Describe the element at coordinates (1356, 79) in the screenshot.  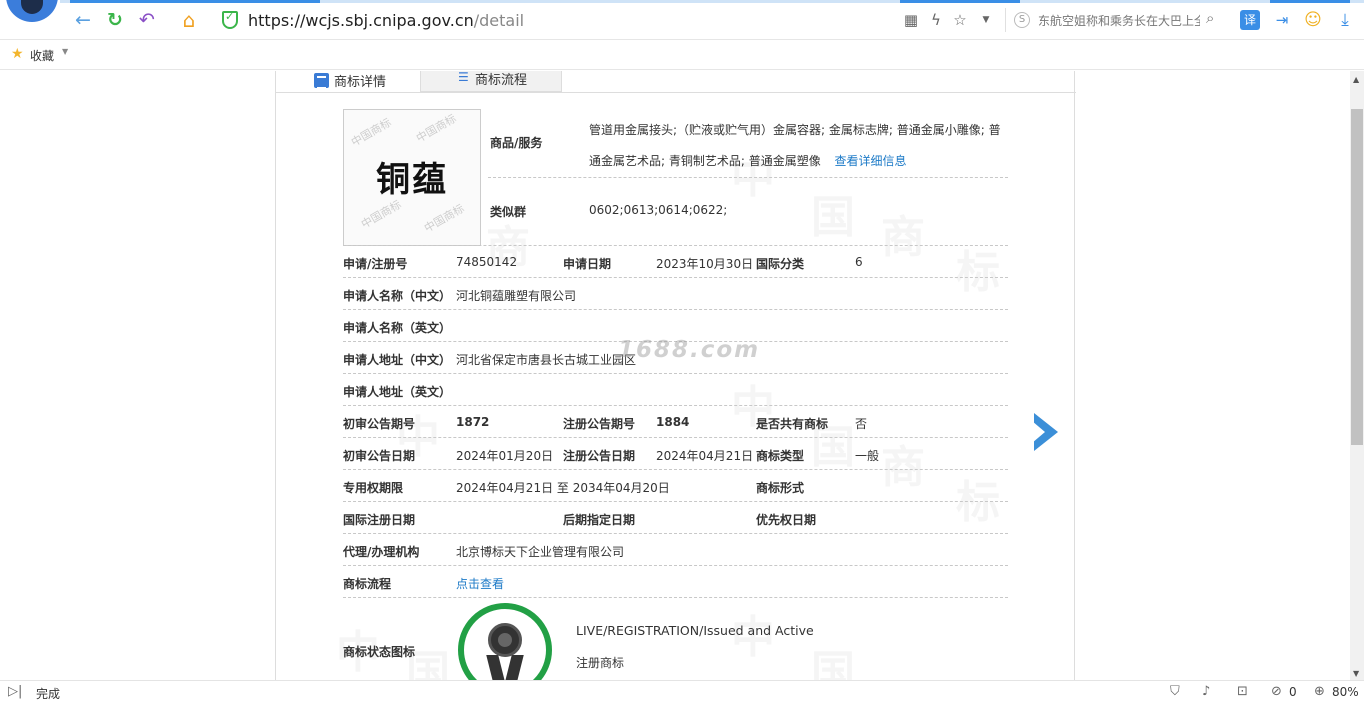
I see `scroll-up-icon: ▲` at that location.